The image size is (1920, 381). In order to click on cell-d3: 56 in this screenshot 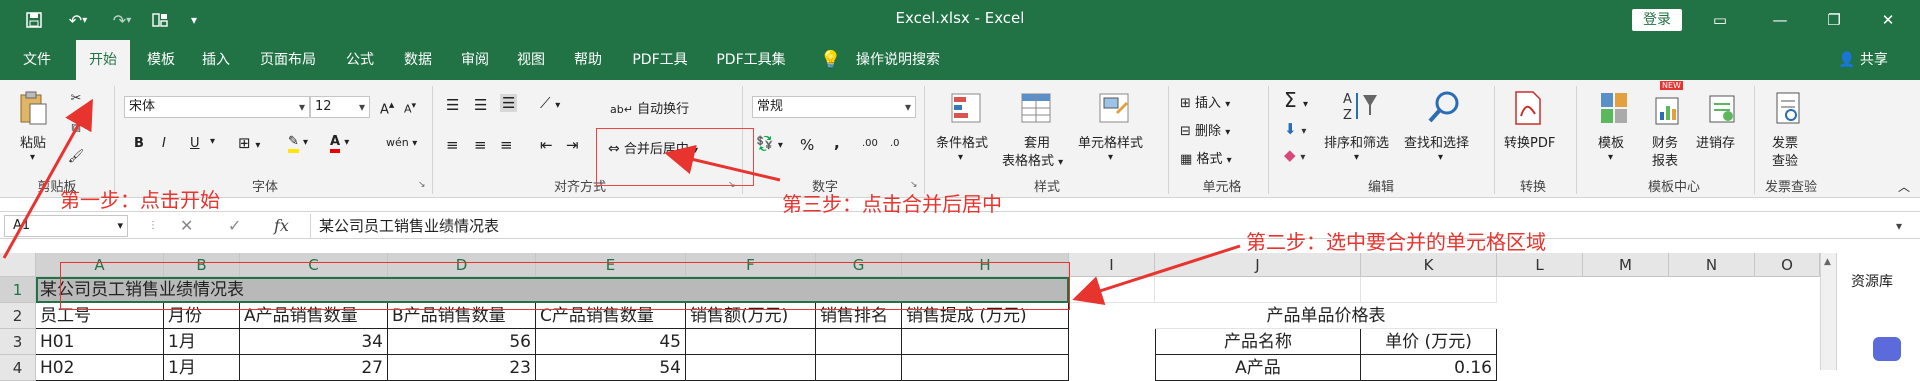, I will do `click(462, 342)`.